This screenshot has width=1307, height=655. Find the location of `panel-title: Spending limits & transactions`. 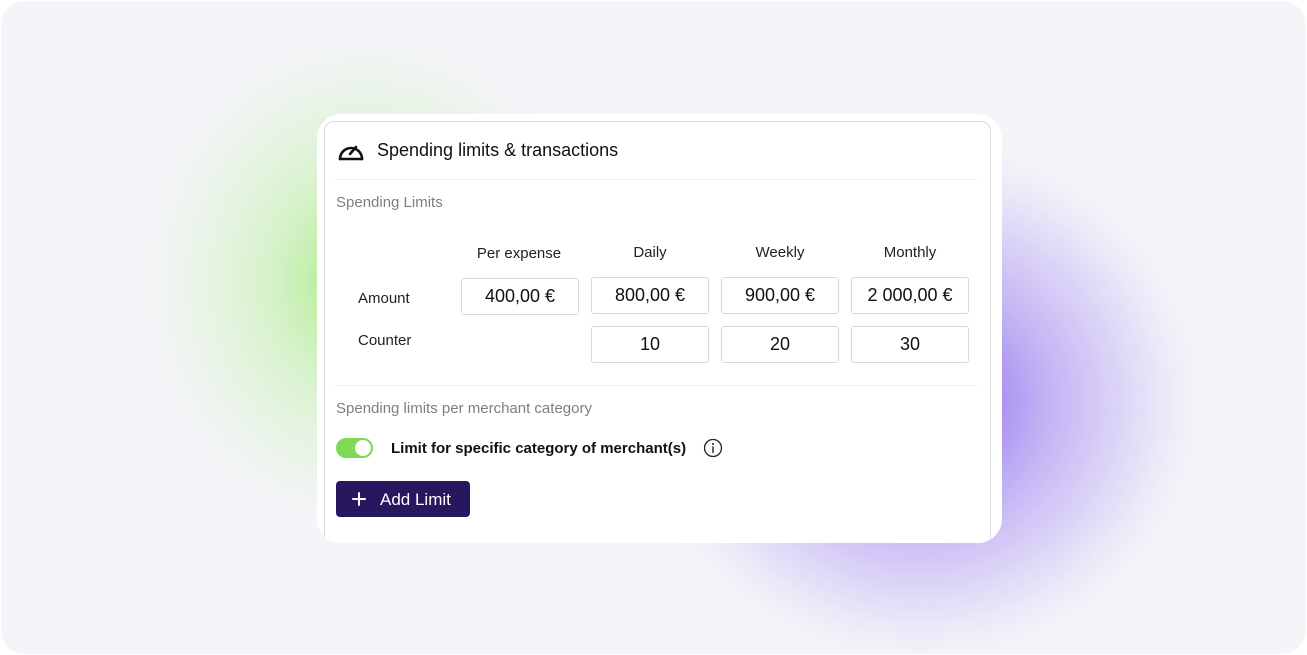

panel-title: Spending limits & transactions is located at coordinates (498, 150).